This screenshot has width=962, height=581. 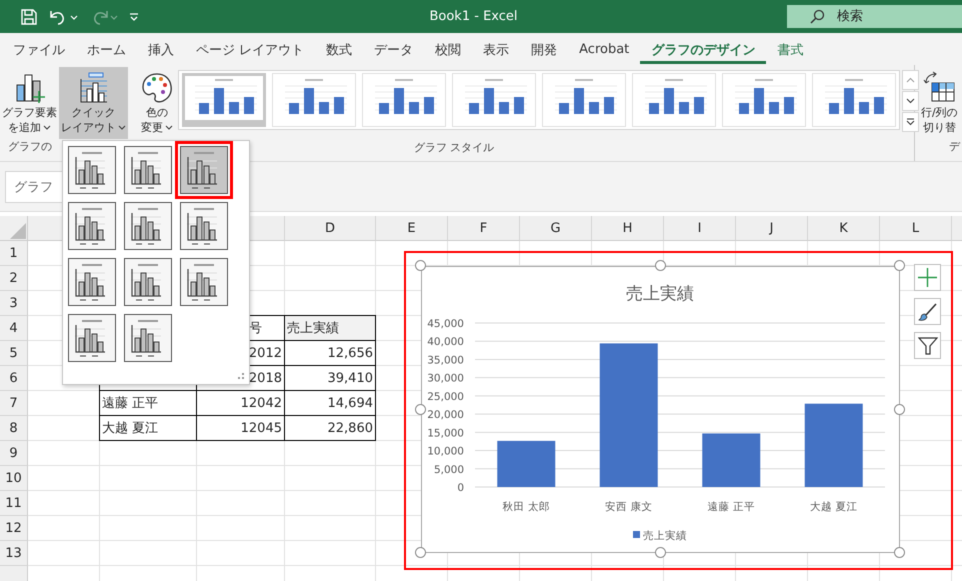 What do you see at coordinates (14, 353) in the screenshot?
I see `row-header: 5` at bounding box center [14, 353].